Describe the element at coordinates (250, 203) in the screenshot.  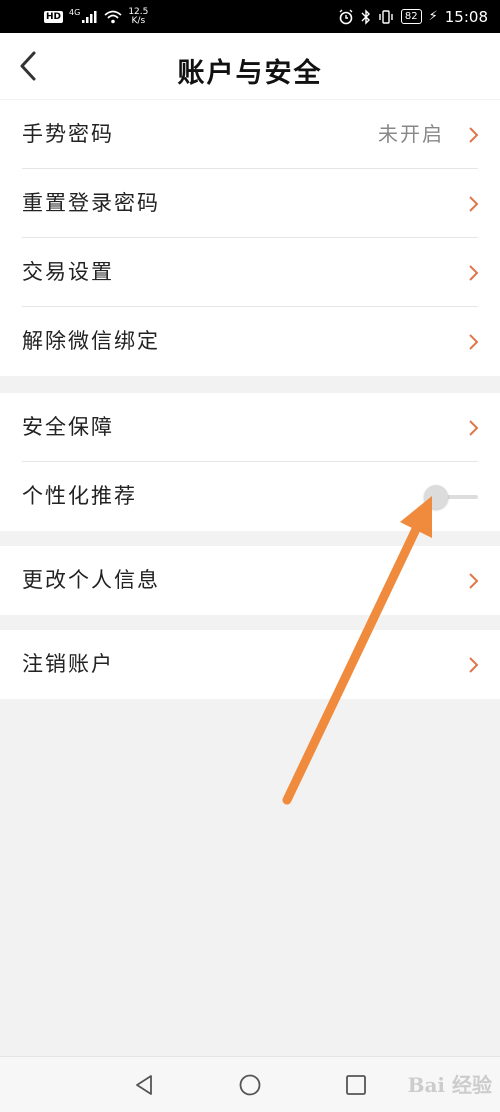
I see `settings-row-reset-login-password: 重置登录密码` at that location.